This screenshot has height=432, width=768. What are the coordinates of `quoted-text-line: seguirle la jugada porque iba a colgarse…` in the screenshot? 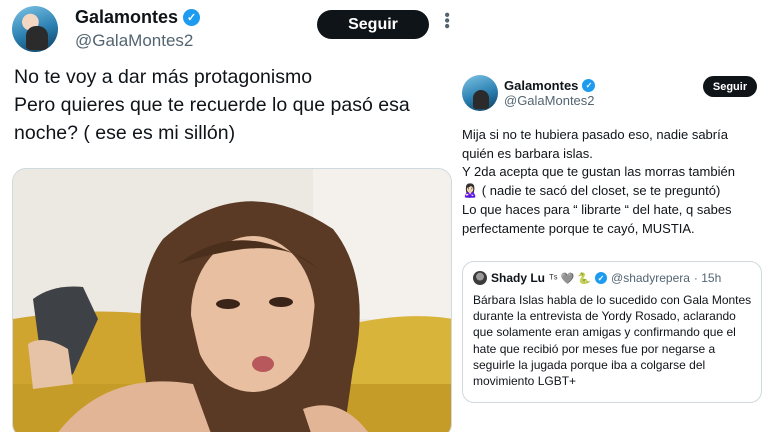 It's located at (589, 364).